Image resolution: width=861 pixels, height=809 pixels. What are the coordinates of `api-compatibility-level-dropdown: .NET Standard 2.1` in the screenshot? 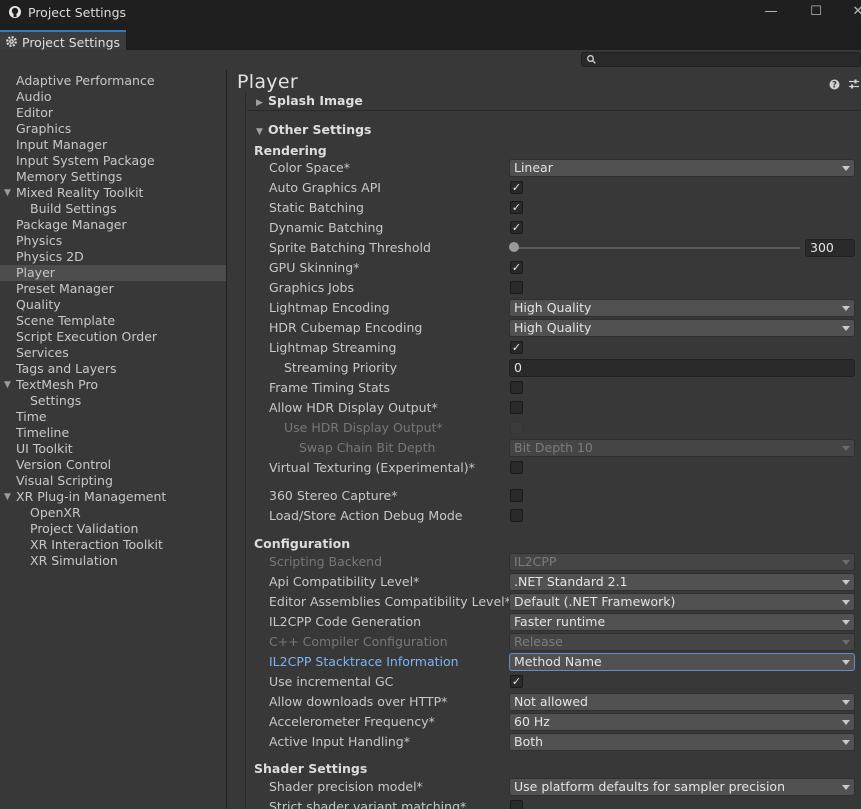 It's located at (682, 582).